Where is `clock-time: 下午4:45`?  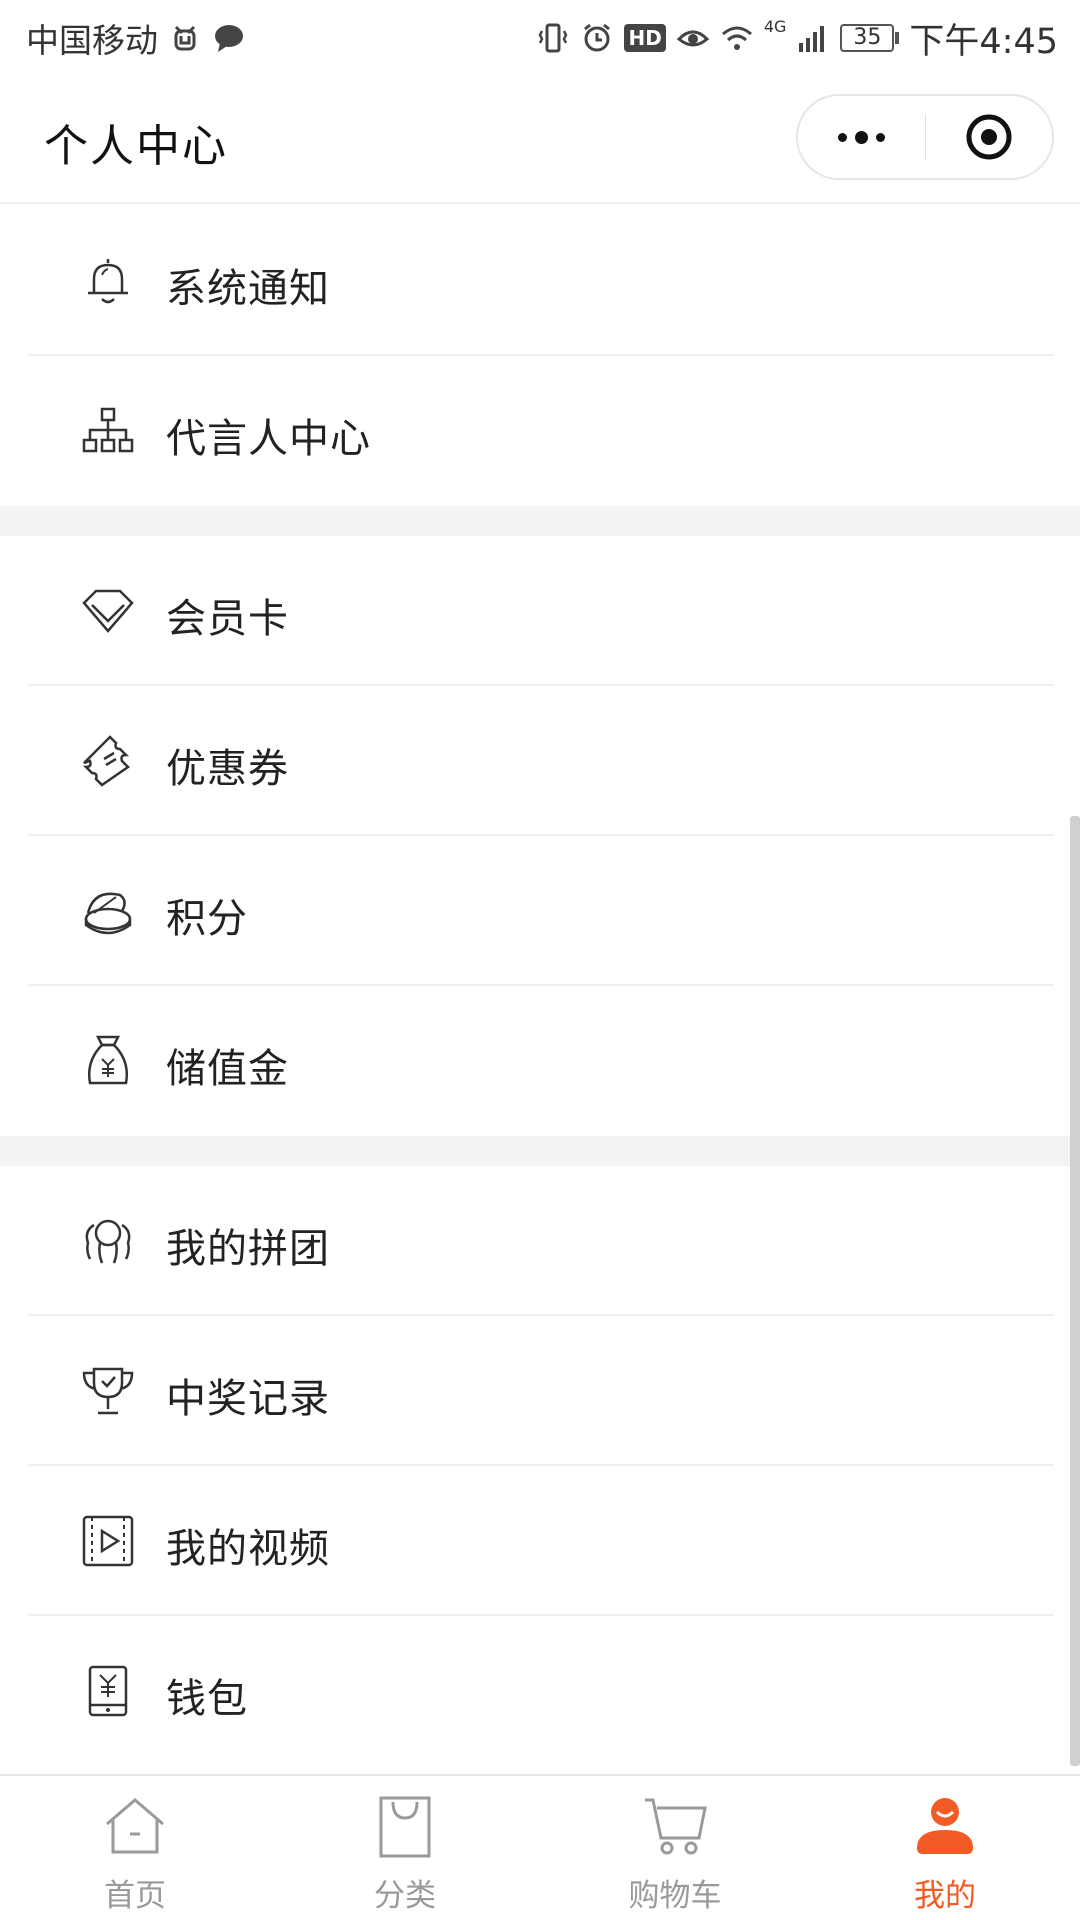 clock-time: 下午4:45 is located at coordinates (983, 41).